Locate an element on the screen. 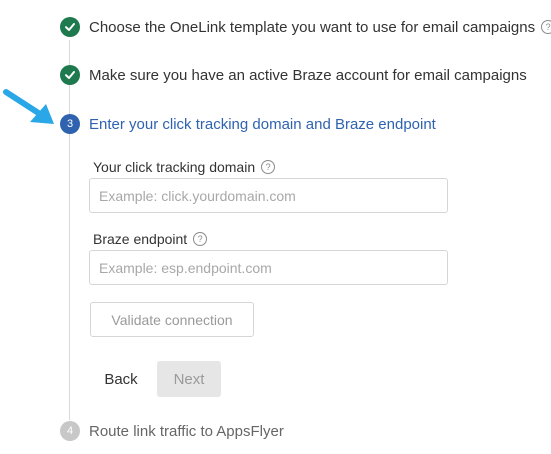 The image size is (551, 454). next-button: Next is located at coordinates (189, 379).